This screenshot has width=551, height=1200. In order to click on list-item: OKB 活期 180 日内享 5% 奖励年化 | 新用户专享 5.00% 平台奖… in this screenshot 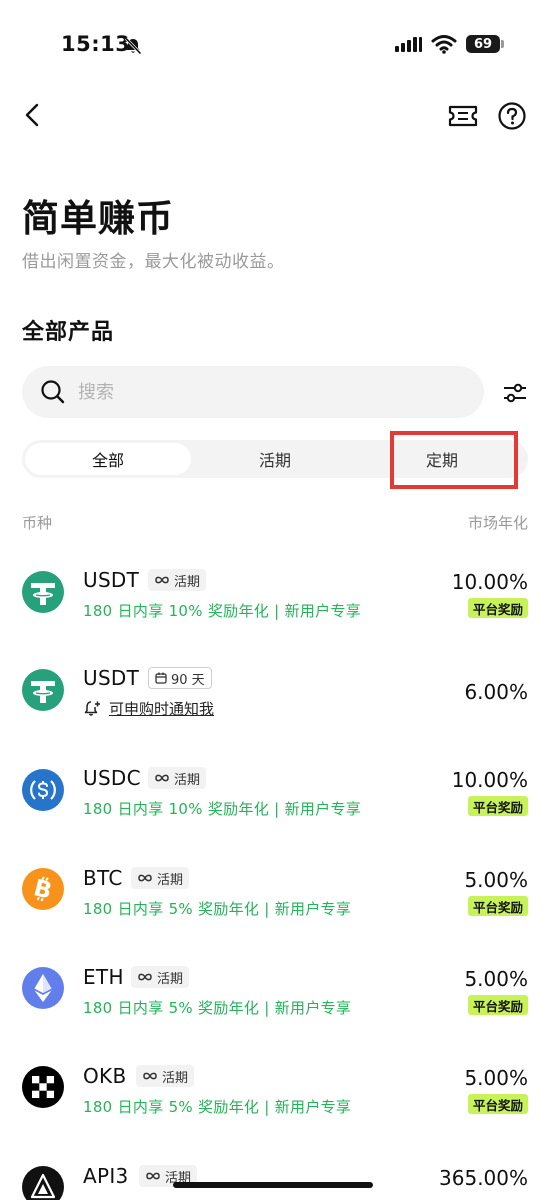, I will do `click(275, 1089)`.